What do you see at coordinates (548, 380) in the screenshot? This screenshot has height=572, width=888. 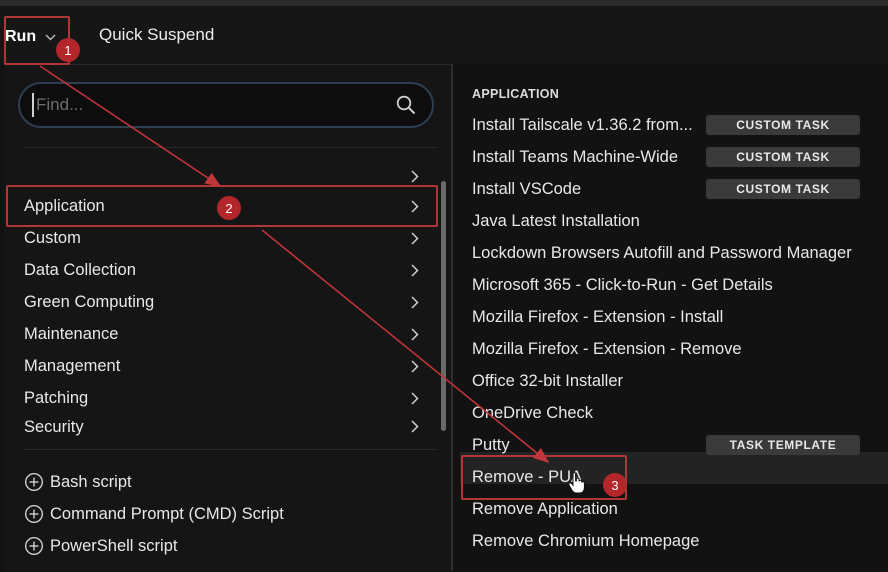 I see `task-label: Office 32-bit Installer` at bounding box center [548, 380].